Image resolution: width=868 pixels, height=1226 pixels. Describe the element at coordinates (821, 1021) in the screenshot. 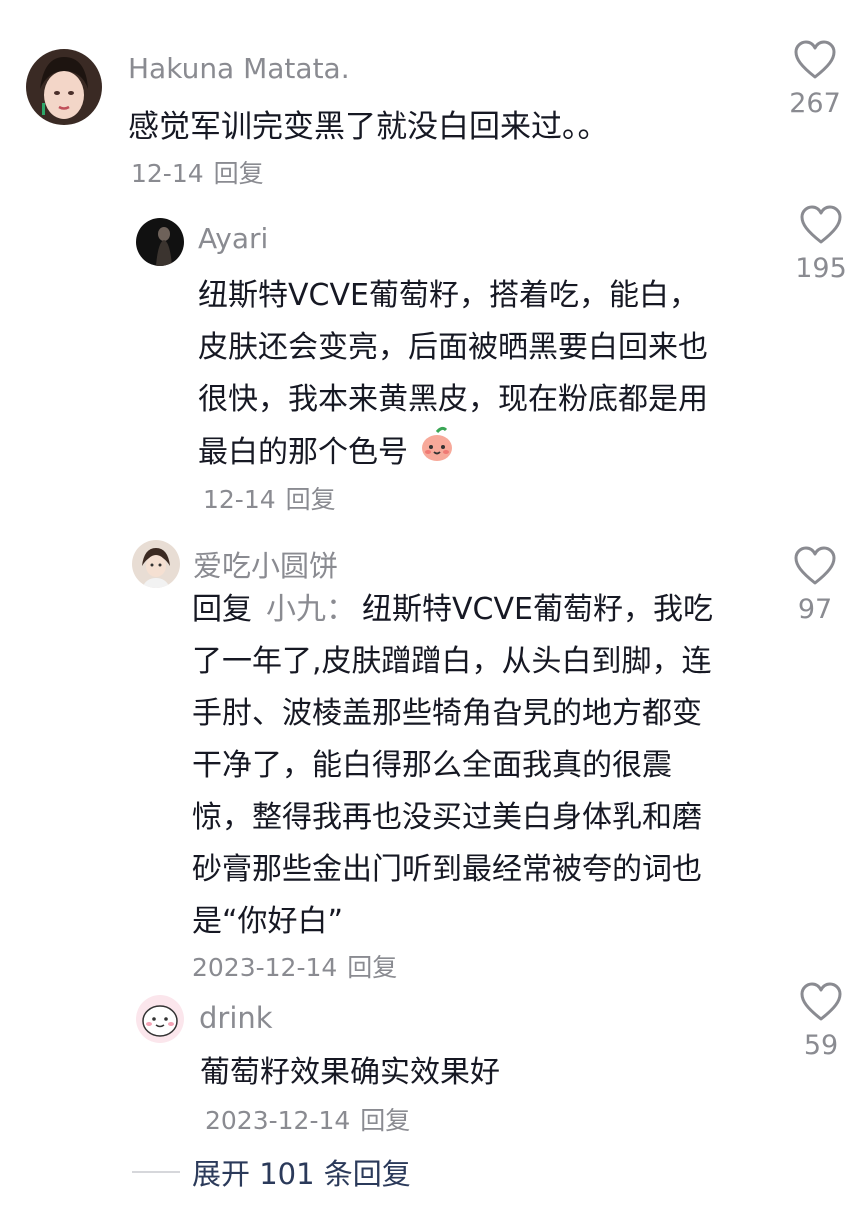

I see `like-button: 59` at that location.